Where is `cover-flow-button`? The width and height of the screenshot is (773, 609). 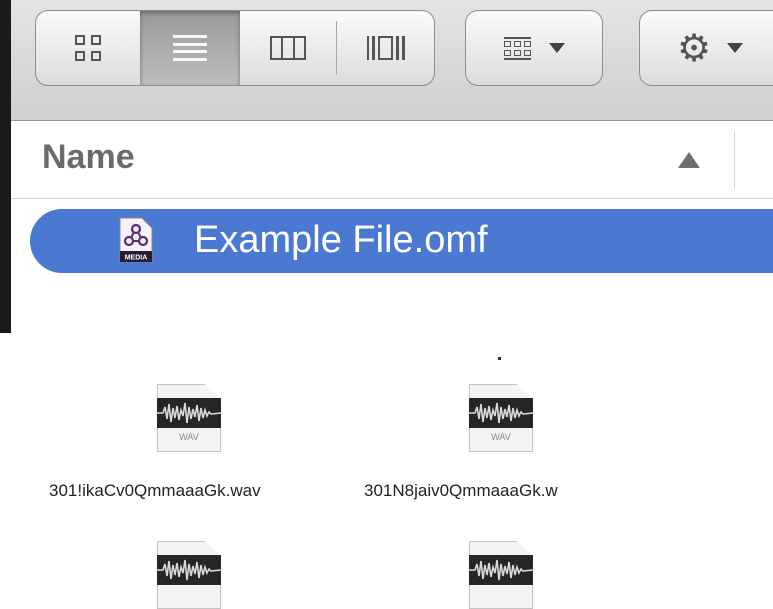
cover-flow-button is located at coordinates (385, 48).